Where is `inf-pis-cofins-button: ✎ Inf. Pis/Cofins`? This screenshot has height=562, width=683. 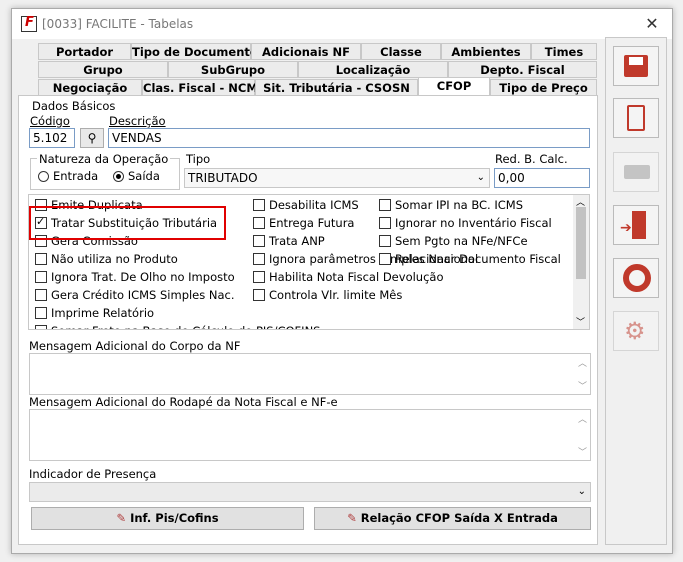
inf-pis-cofins-button: ✎ Inf. Pis/Cofins is located at coordinates (167, 518).